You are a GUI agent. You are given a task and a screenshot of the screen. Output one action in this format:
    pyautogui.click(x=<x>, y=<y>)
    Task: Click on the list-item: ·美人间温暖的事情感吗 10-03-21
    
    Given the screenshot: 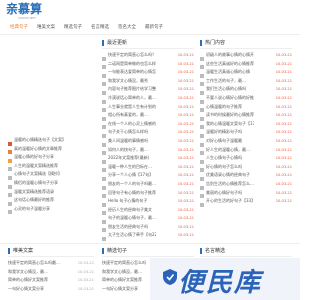 What is the action you would take?
    pyautogui.click(x=148, y=142)
    